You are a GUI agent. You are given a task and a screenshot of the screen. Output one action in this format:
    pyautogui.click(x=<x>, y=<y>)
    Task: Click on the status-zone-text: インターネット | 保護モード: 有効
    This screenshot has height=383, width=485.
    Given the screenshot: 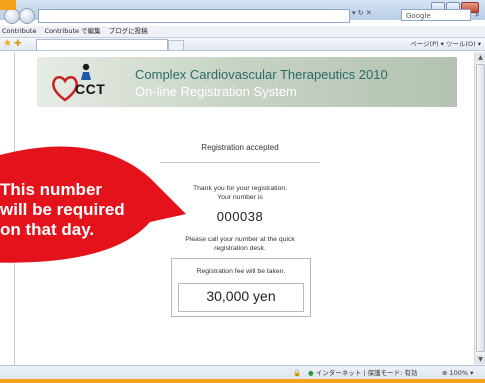 What is the action you would take?
    pyautogui.click(x=366, y=373)
    